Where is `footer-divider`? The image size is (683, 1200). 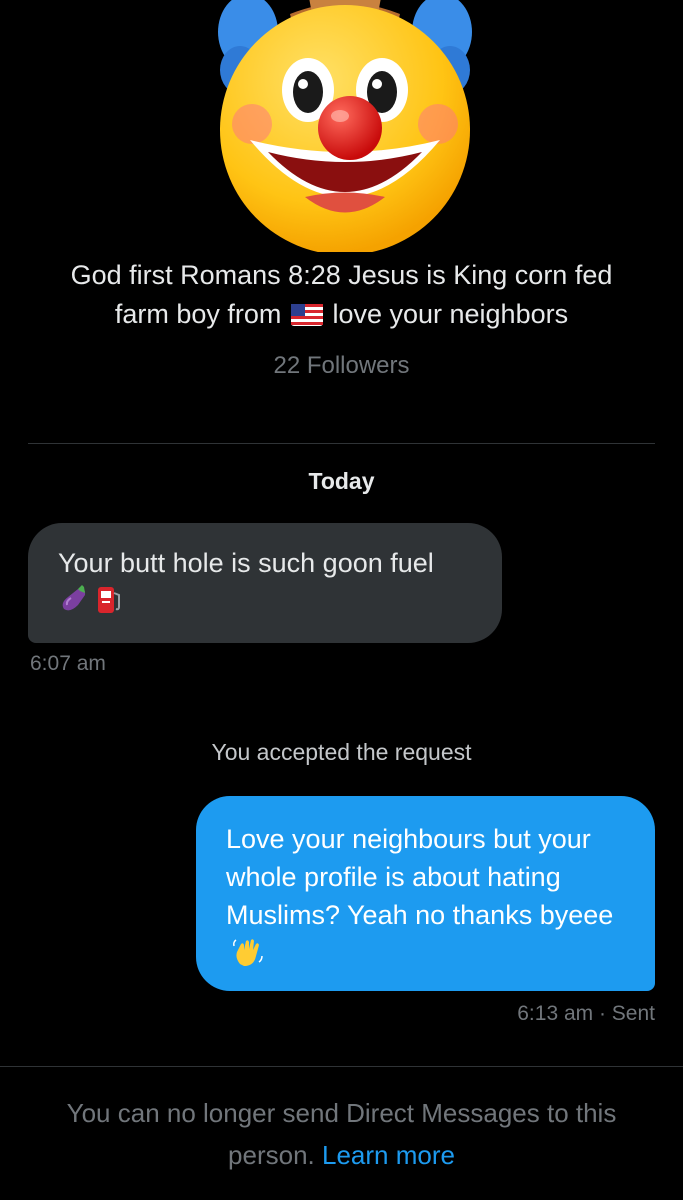 footer-divider is located at coordinates (341, 1066).